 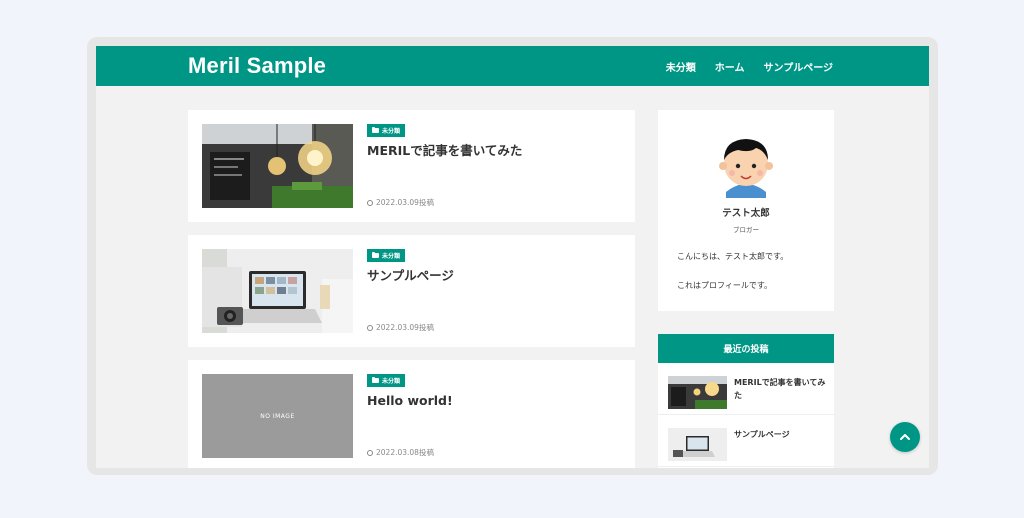 What do you see at coordinates (746, 348) in the screenshot?
I see `recent-posts-heading: 最近の投稿` at bounding box center [746, 348].